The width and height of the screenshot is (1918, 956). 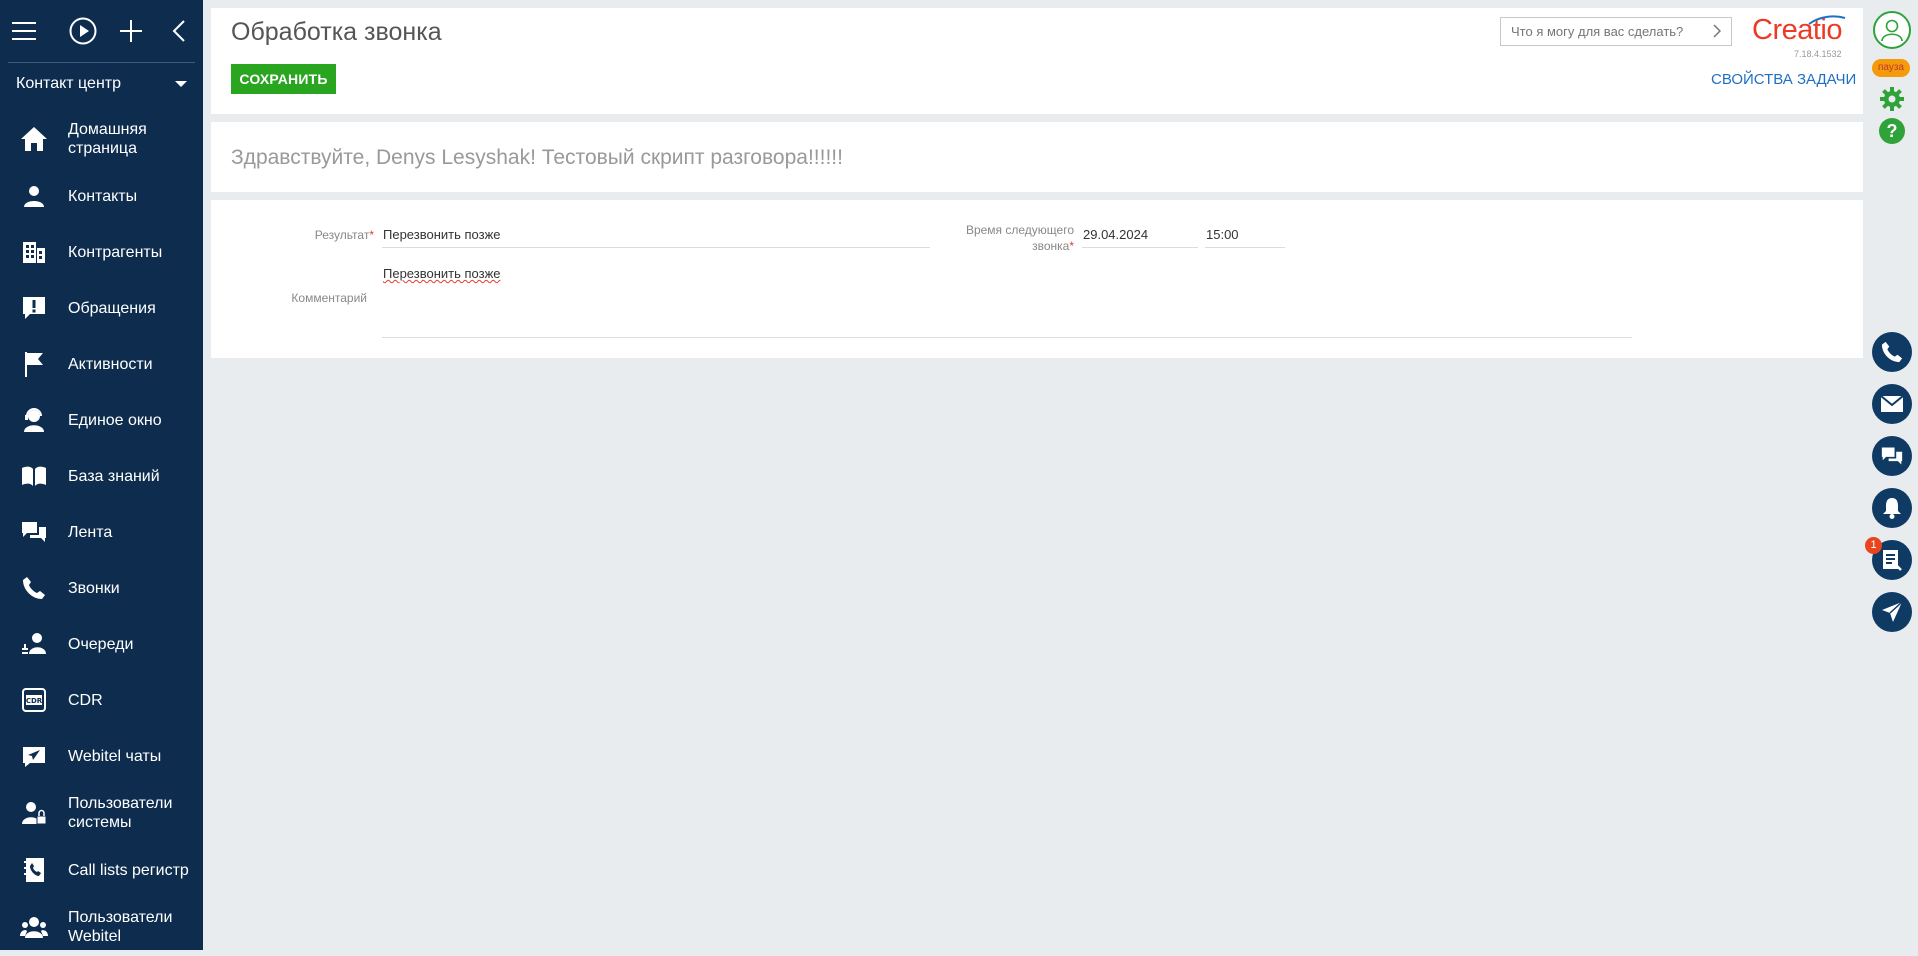 I want to click on next-call-label: Время следующего звонка*, so click(x=1019, y=238).